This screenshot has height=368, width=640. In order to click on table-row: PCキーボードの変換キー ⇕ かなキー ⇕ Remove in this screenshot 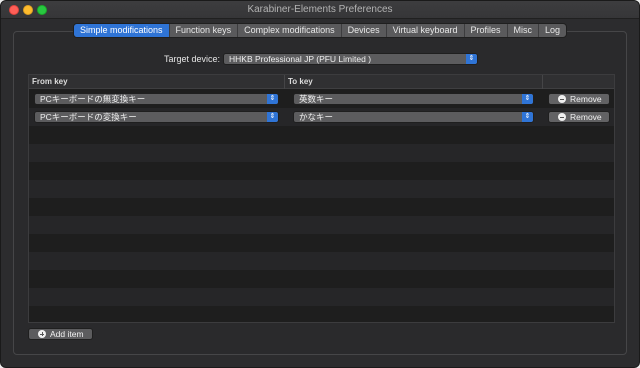, I will do `click(321, 117)`.